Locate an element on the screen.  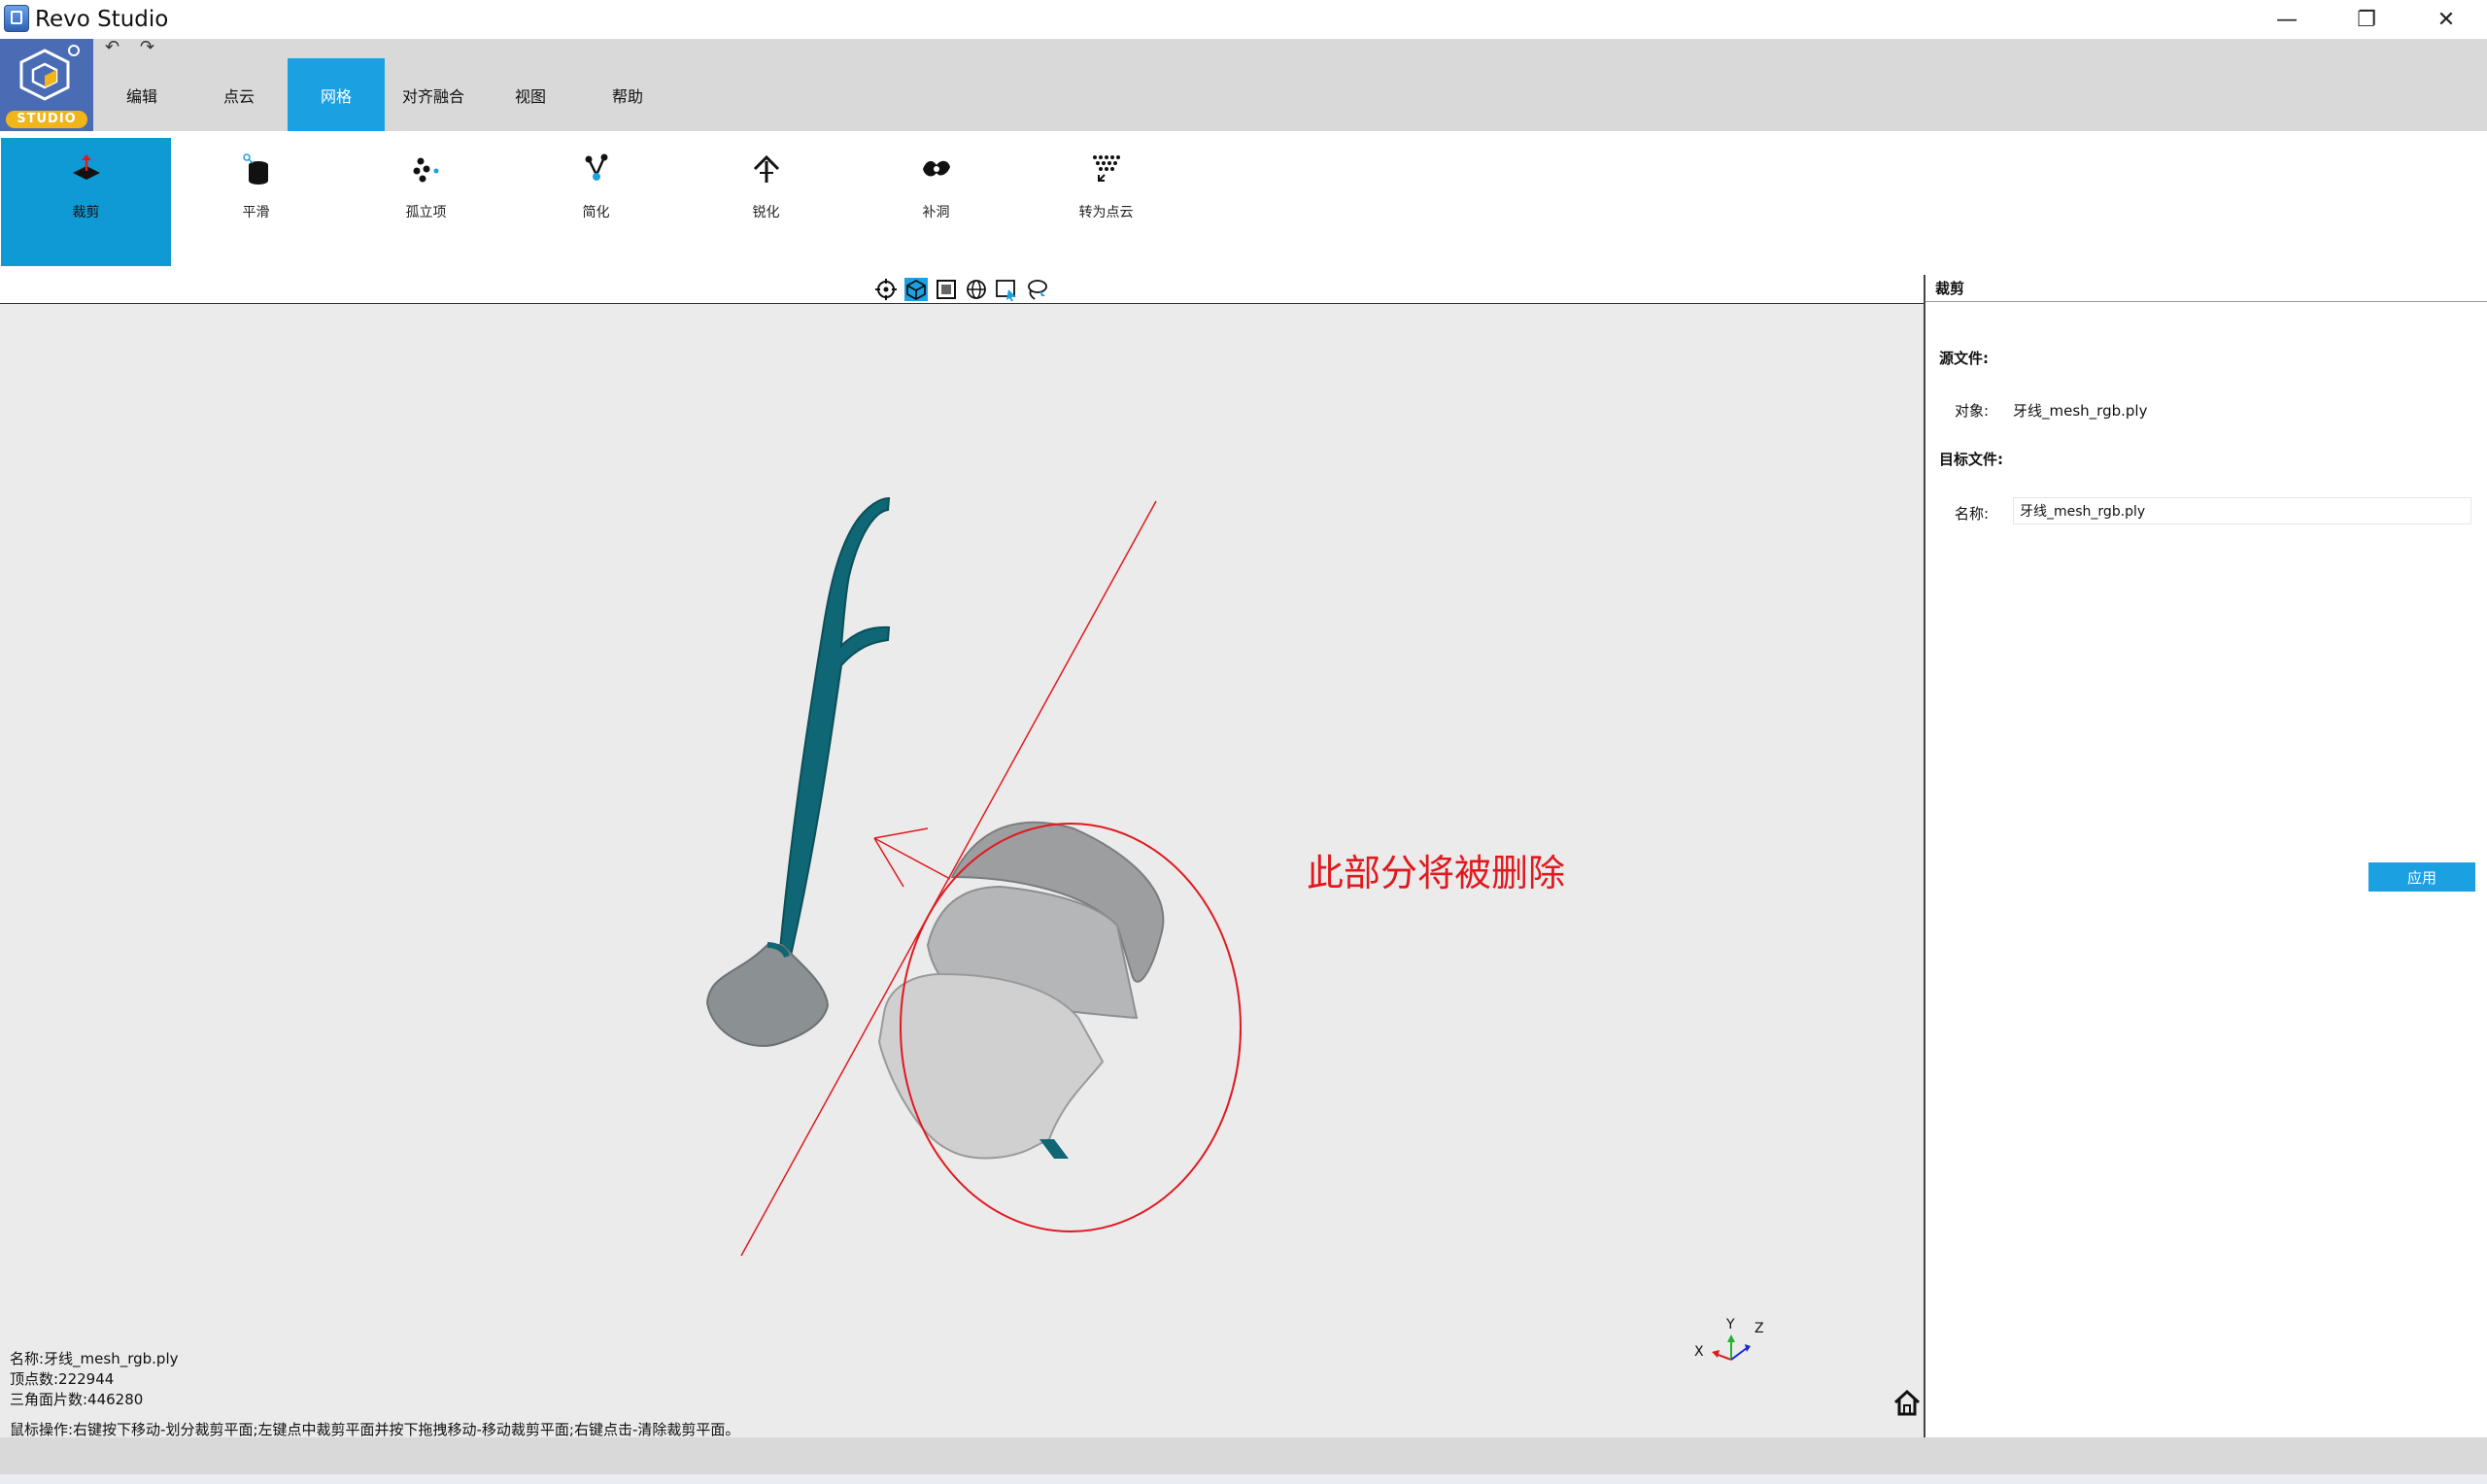
isolated-button: 孤立项 is located at coordinates (426, 202).